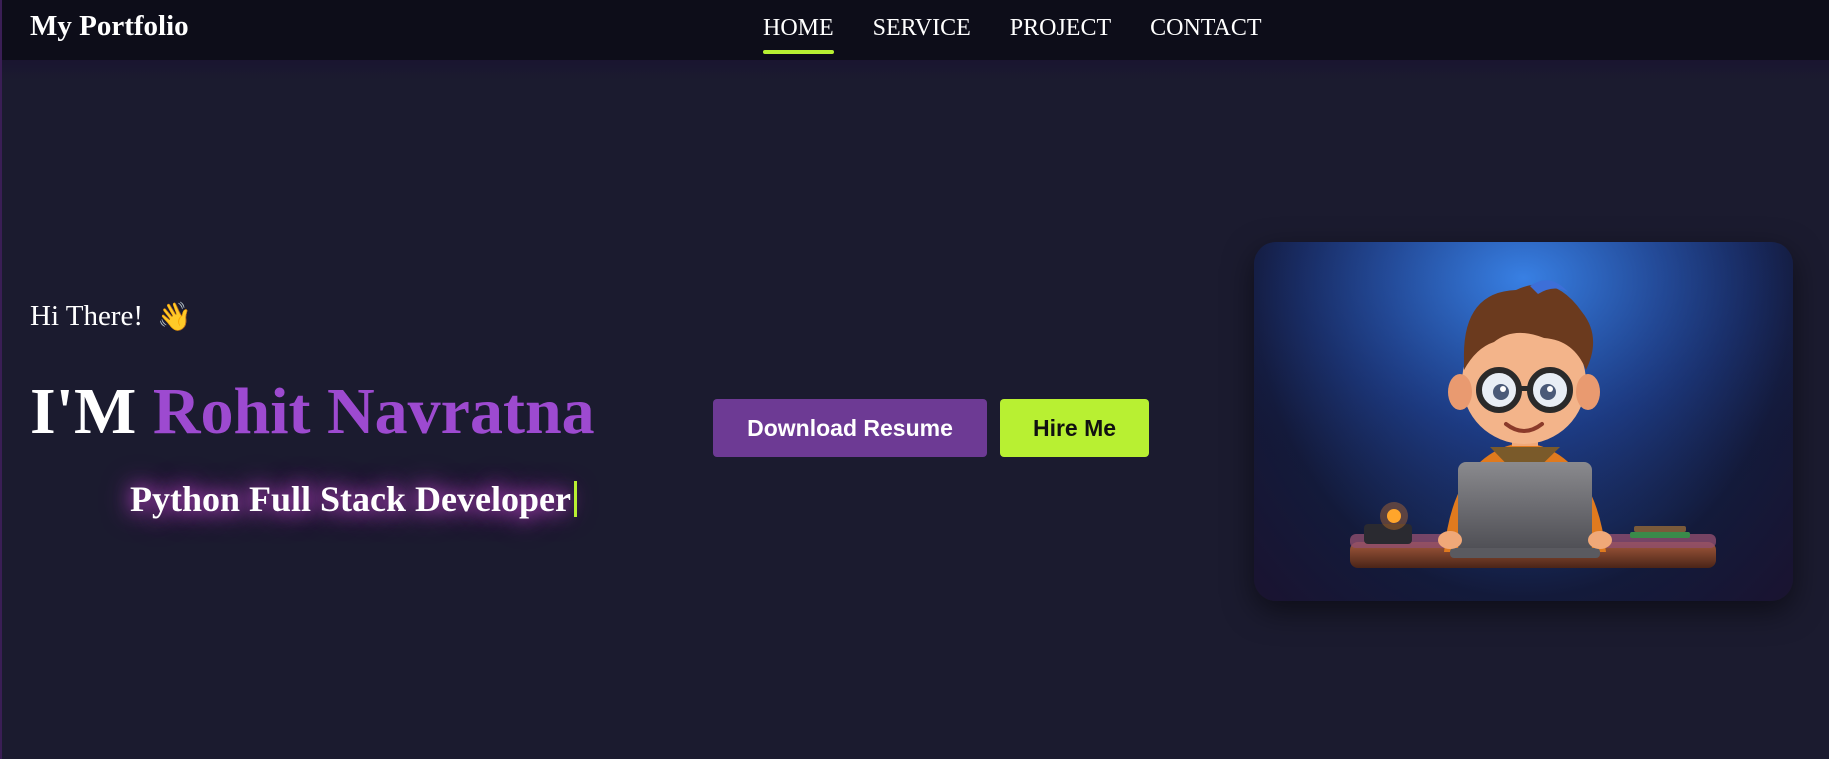 The width and height of the screenshot is (1829, 759). What do you see at coordinates (350, 499) in the screenshot?
I see `role-text: Python Full Stack Developer` at bounding box center [350, 499].